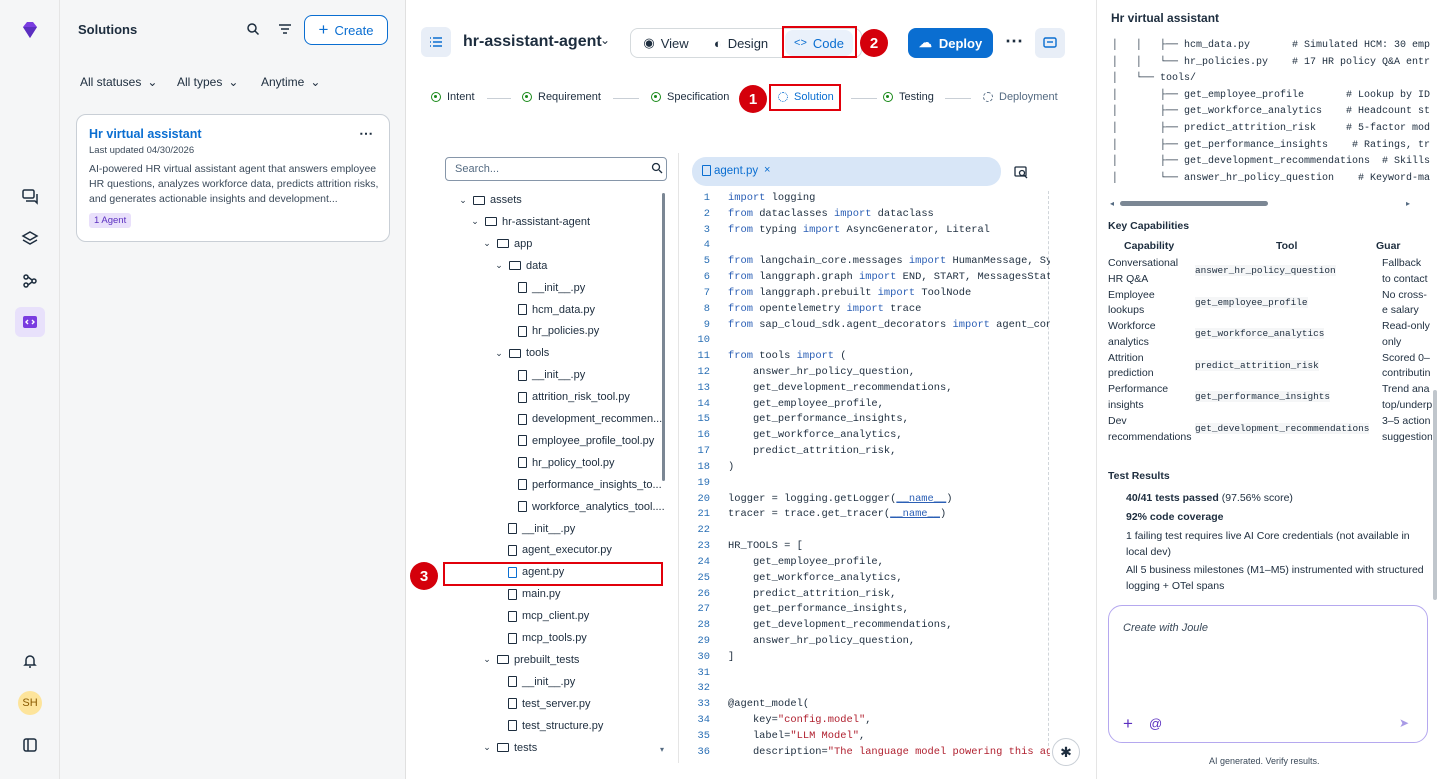 The image size is (1440, 779). What do you see at coordinates (741, 43) in the screenshot?
I see `design-button: ◐ Design` at bounding box center [741, 43].